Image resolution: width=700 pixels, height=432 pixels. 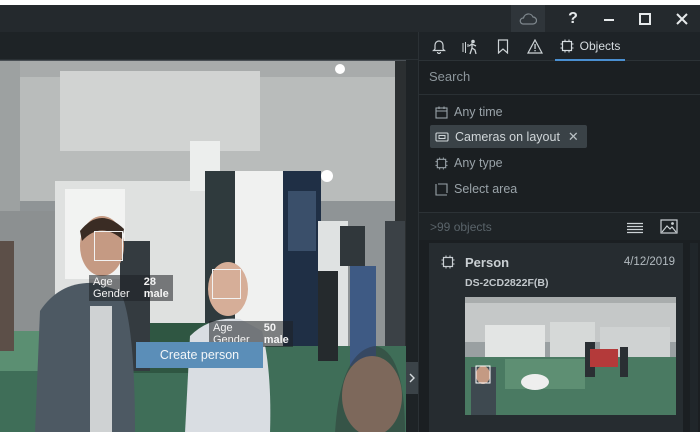 I want to click on tab-objects: Objects, so click(x=590, y=46).